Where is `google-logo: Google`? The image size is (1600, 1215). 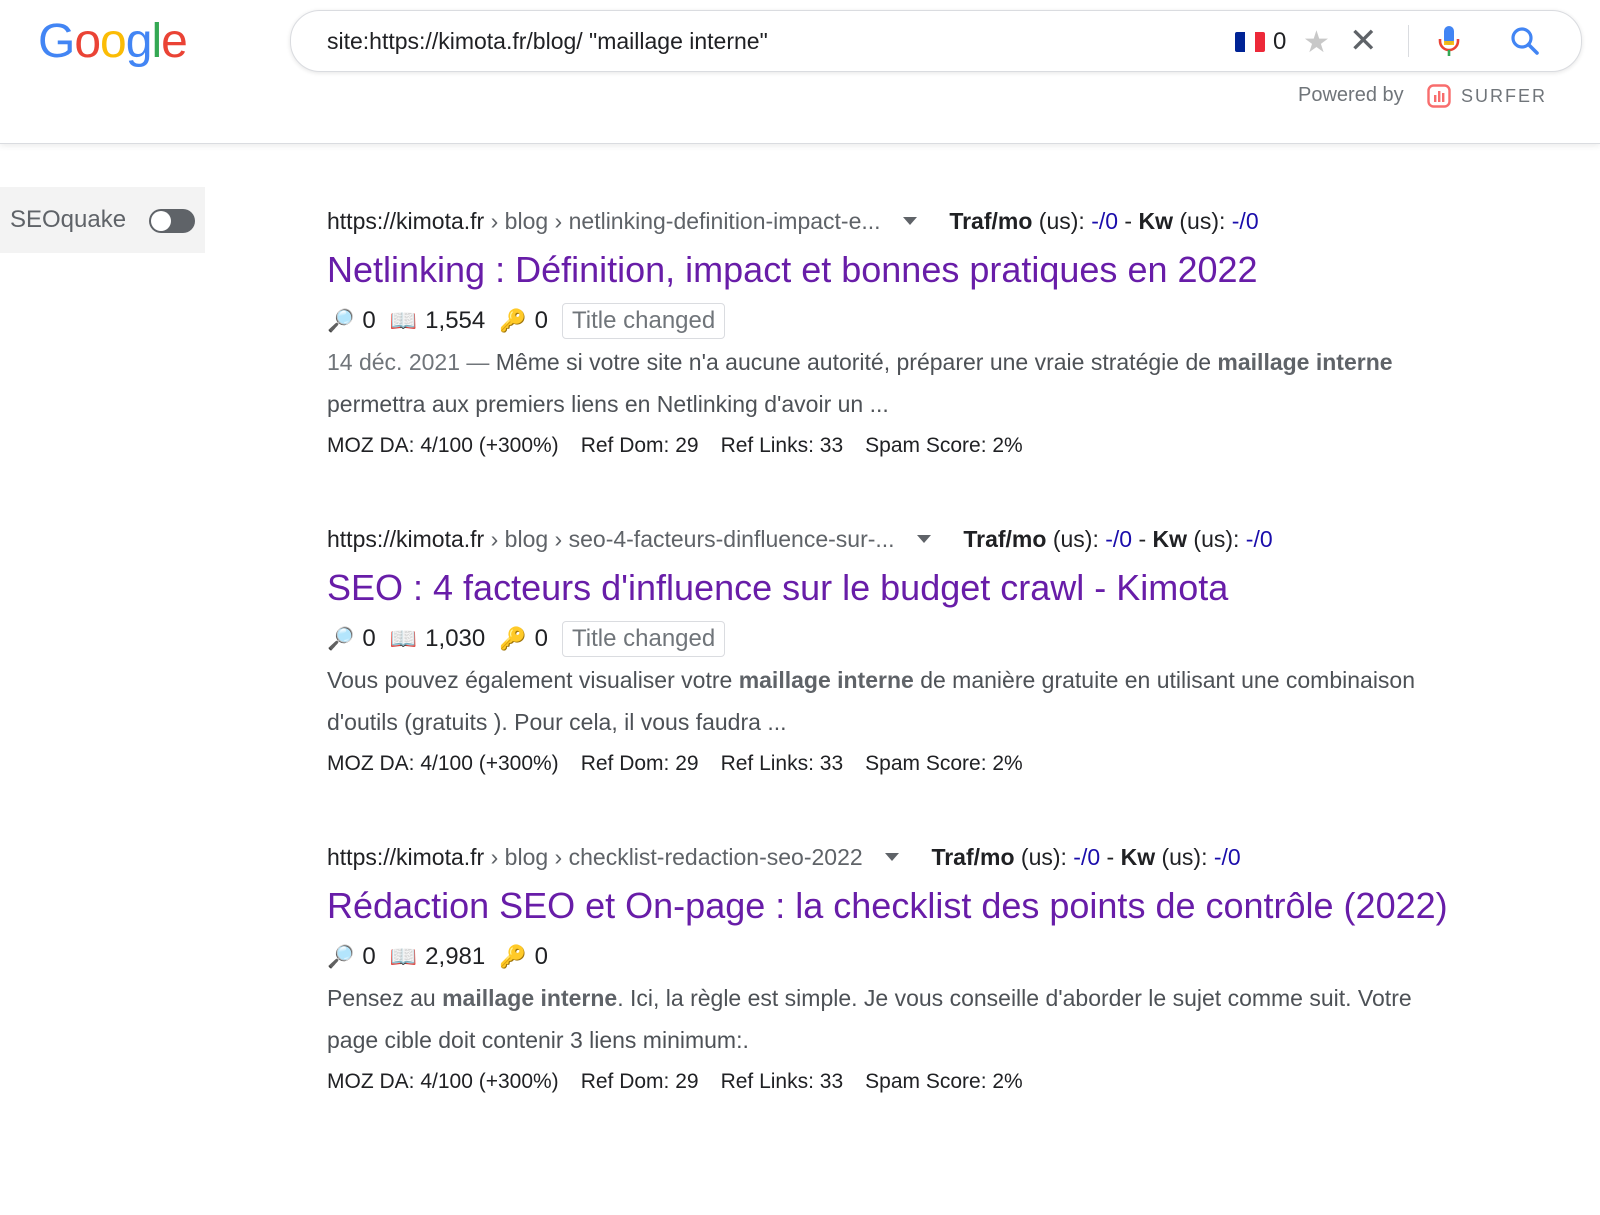
google-logo: Google is located at coordinates (113, 41).